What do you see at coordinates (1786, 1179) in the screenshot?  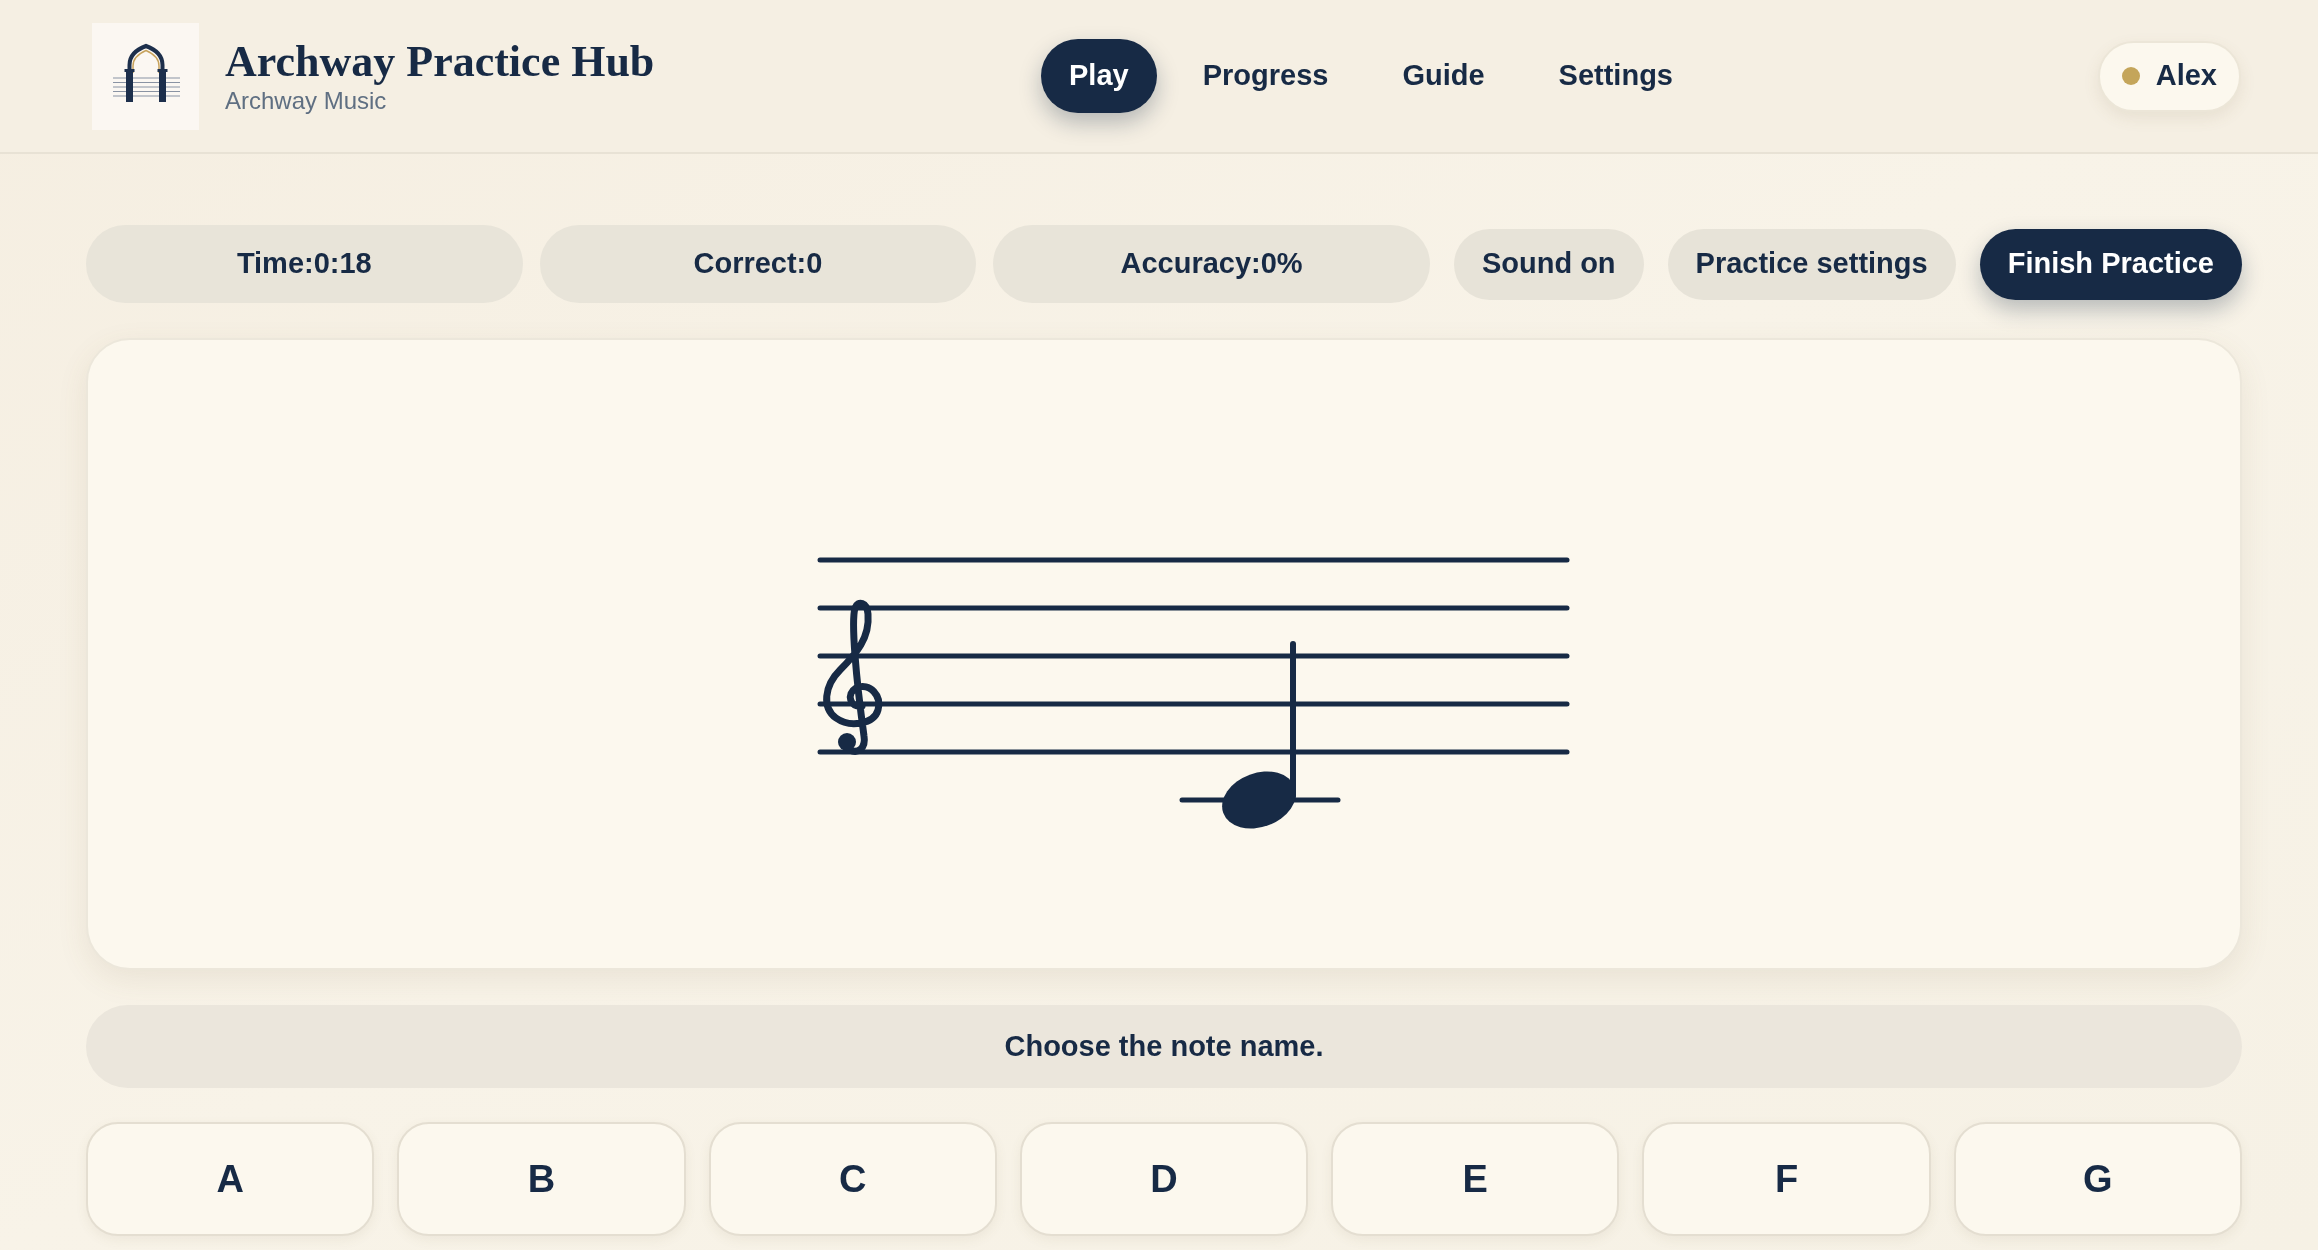 I see `answer-button: F` at bounding box center [1786, 1179].